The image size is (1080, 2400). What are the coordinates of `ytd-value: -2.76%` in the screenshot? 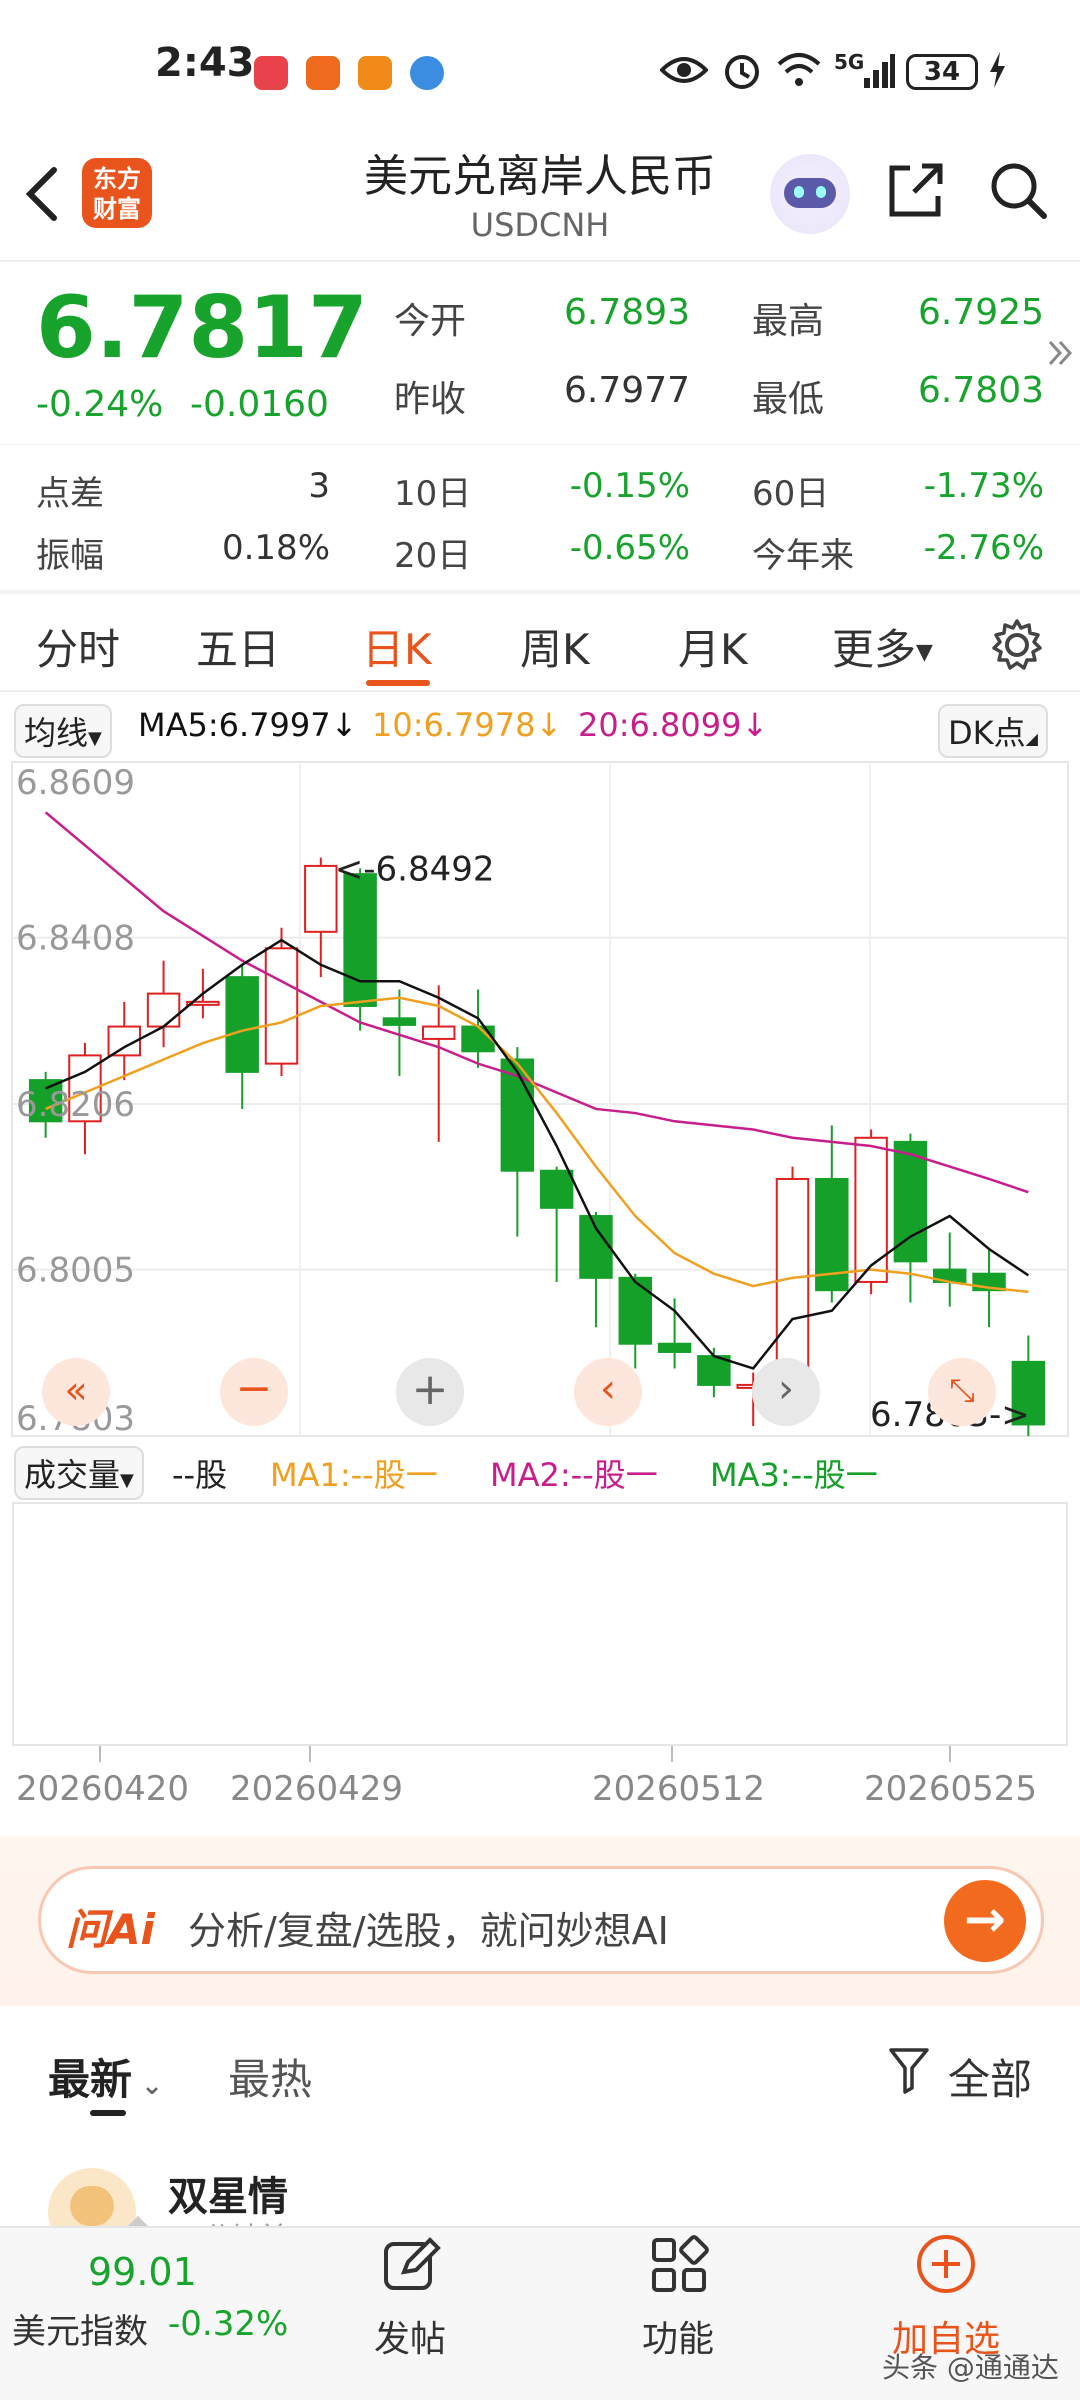 It's located at (983, 548).